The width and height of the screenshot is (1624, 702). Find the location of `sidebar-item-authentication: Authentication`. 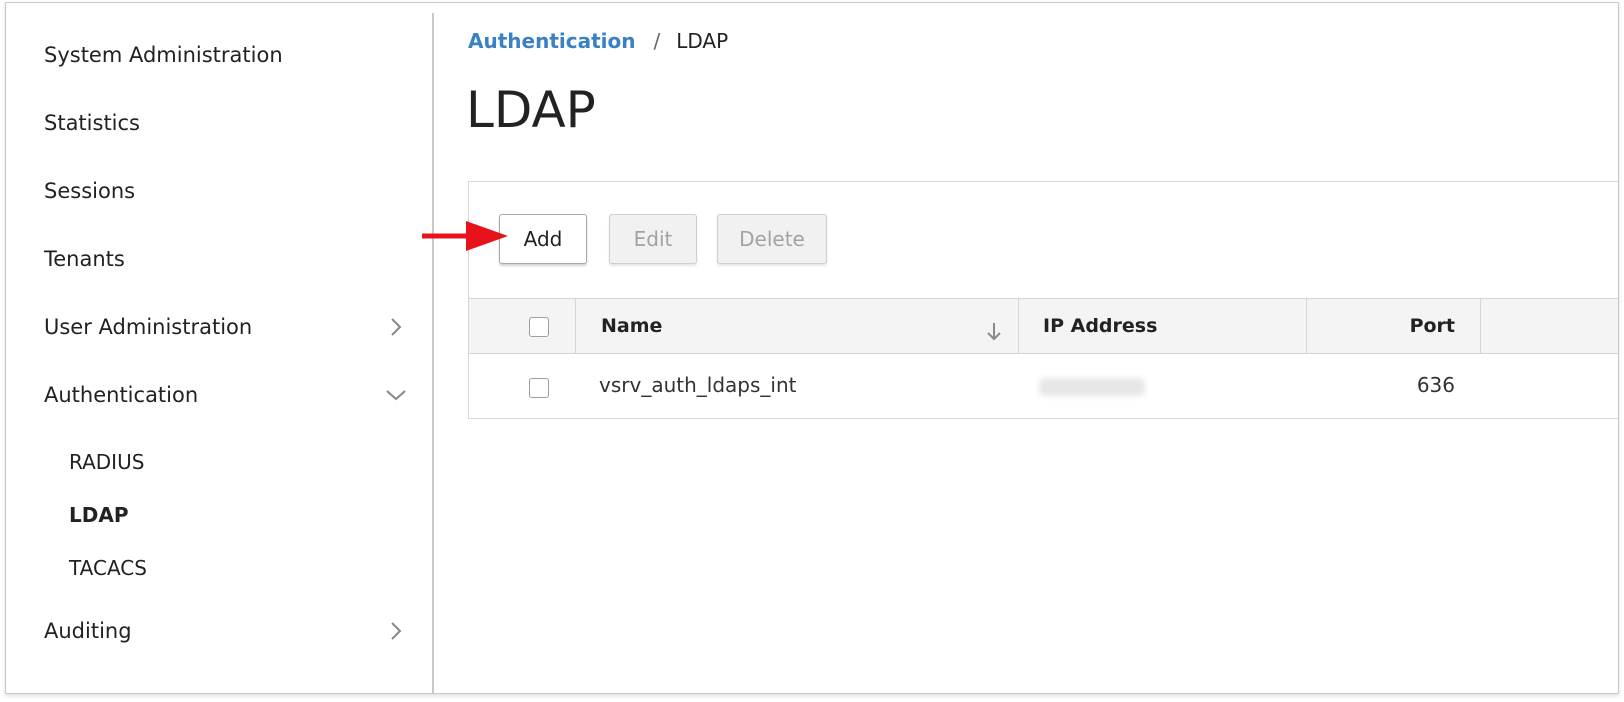

sidebar-item-authentication: Authentication is located at coordinates (232, 395).